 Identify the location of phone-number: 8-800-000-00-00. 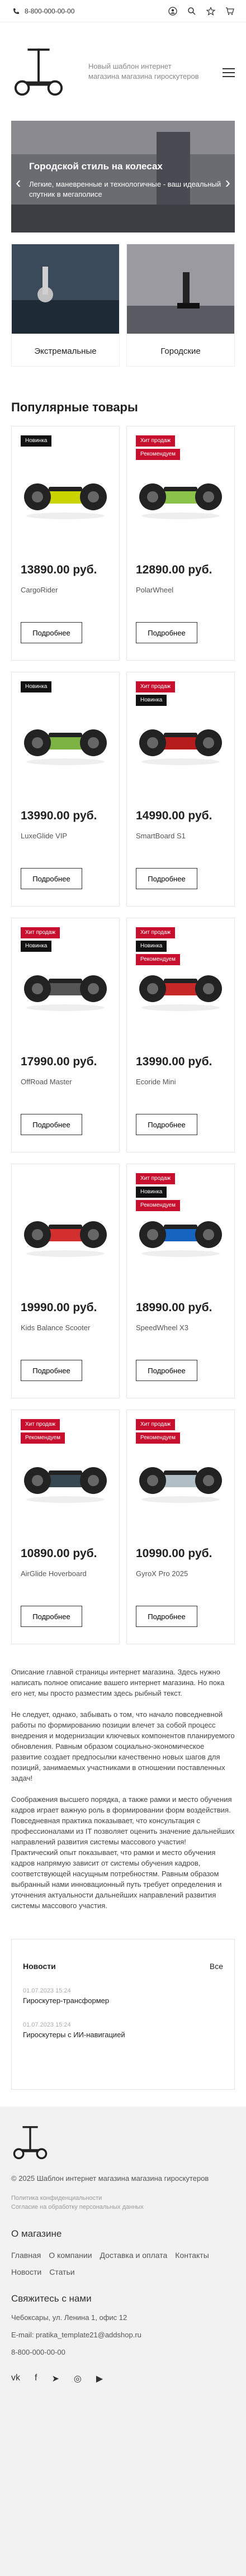
(50, 11).